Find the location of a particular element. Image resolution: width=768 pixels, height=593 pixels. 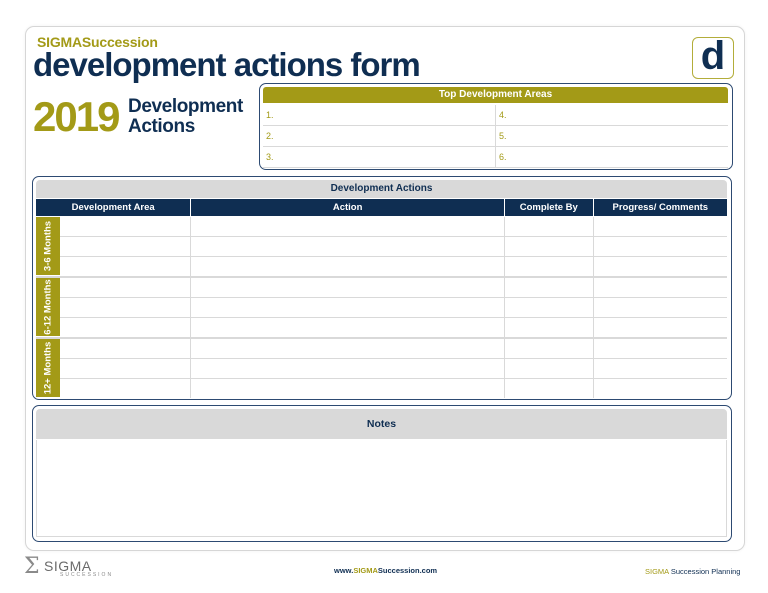

col-progress-comments: Progress/ Comments is located at coordinates (660, 207).